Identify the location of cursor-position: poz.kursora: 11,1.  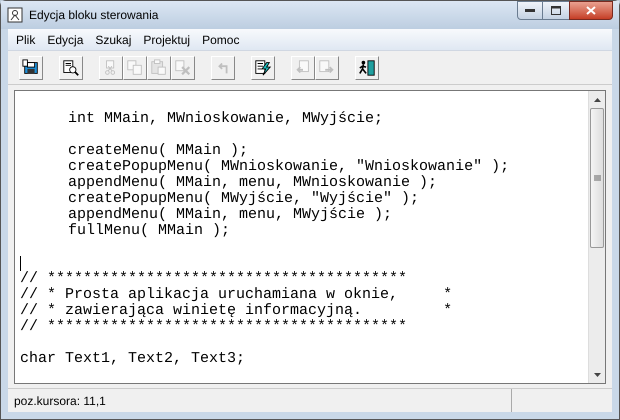
(60, 401).